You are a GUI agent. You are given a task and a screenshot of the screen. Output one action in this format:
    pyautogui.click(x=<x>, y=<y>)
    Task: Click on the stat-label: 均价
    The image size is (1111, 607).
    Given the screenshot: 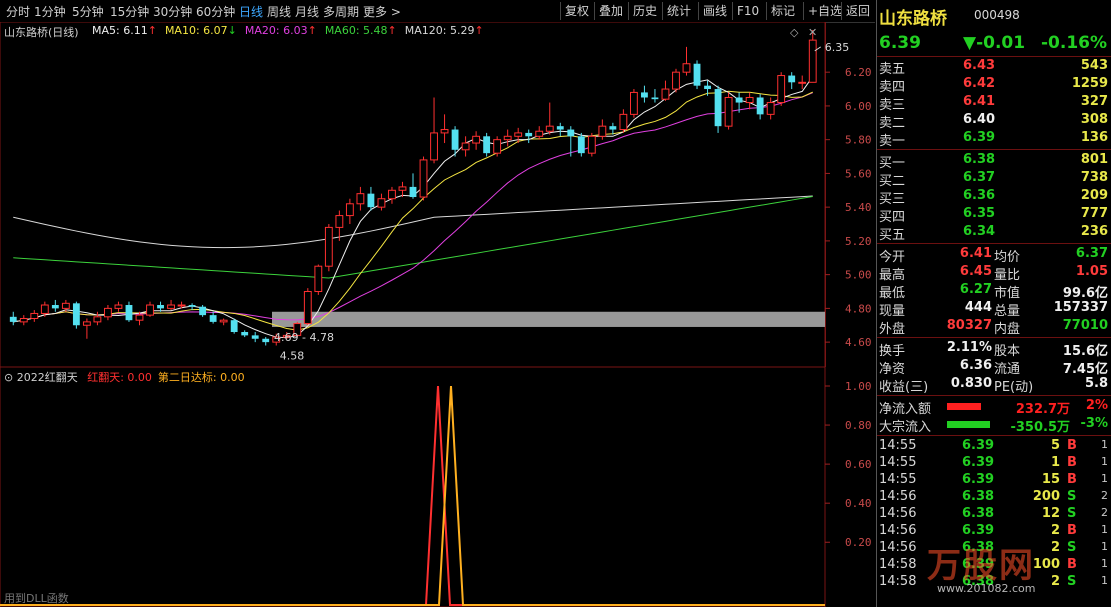 What is the action you would take?
    pyautogui.click(x=1007, y=257)
    